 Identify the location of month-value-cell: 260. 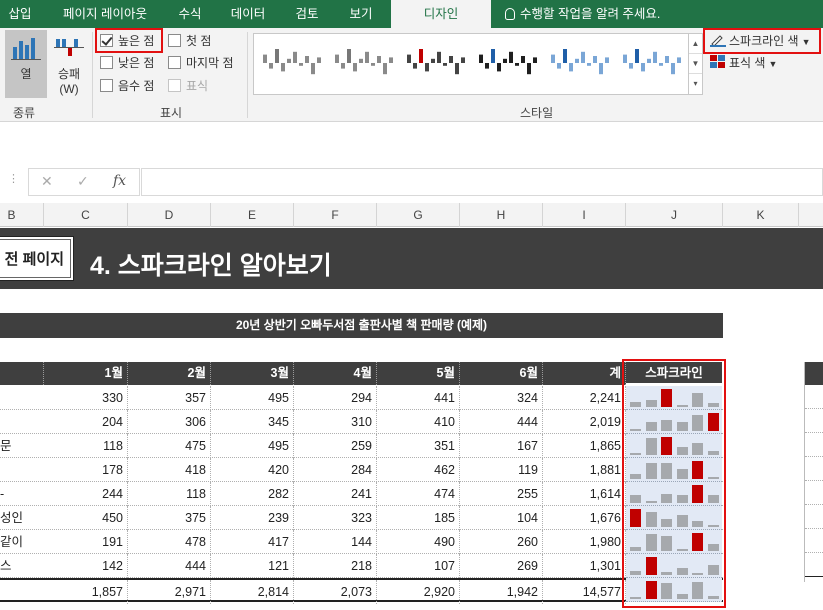
(501, 542).